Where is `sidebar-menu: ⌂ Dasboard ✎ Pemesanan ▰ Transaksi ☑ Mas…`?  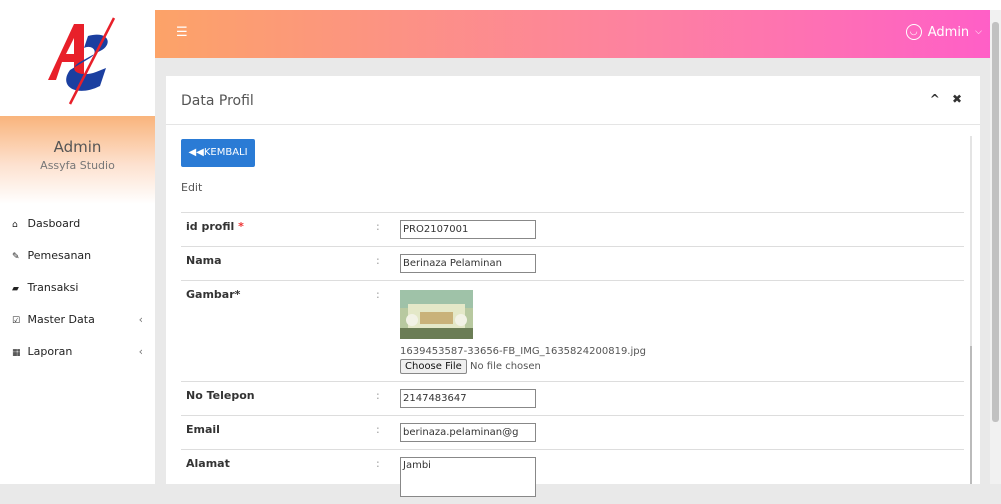 sidebar-menu: ⌂ Dasboard ✎ Pemesanan ▰ Transaksi ☑ Mas… is located at coordinates (77, 288).